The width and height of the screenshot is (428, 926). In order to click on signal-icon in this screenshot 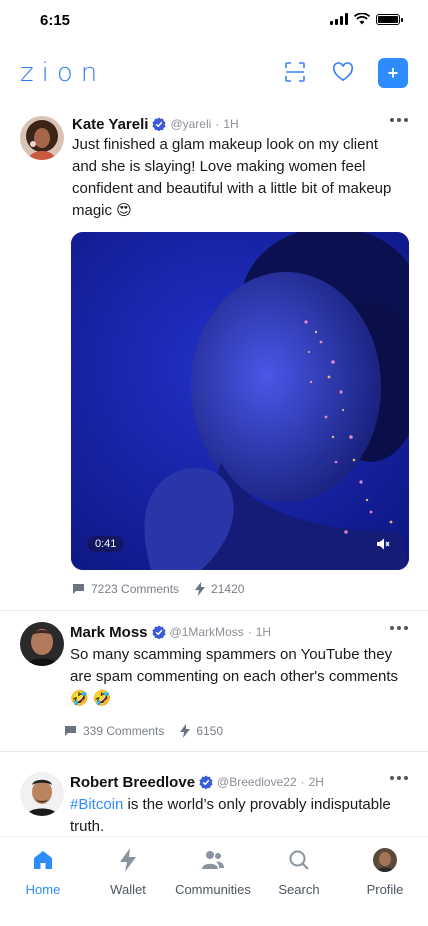, I will do `click(339, 19)`.